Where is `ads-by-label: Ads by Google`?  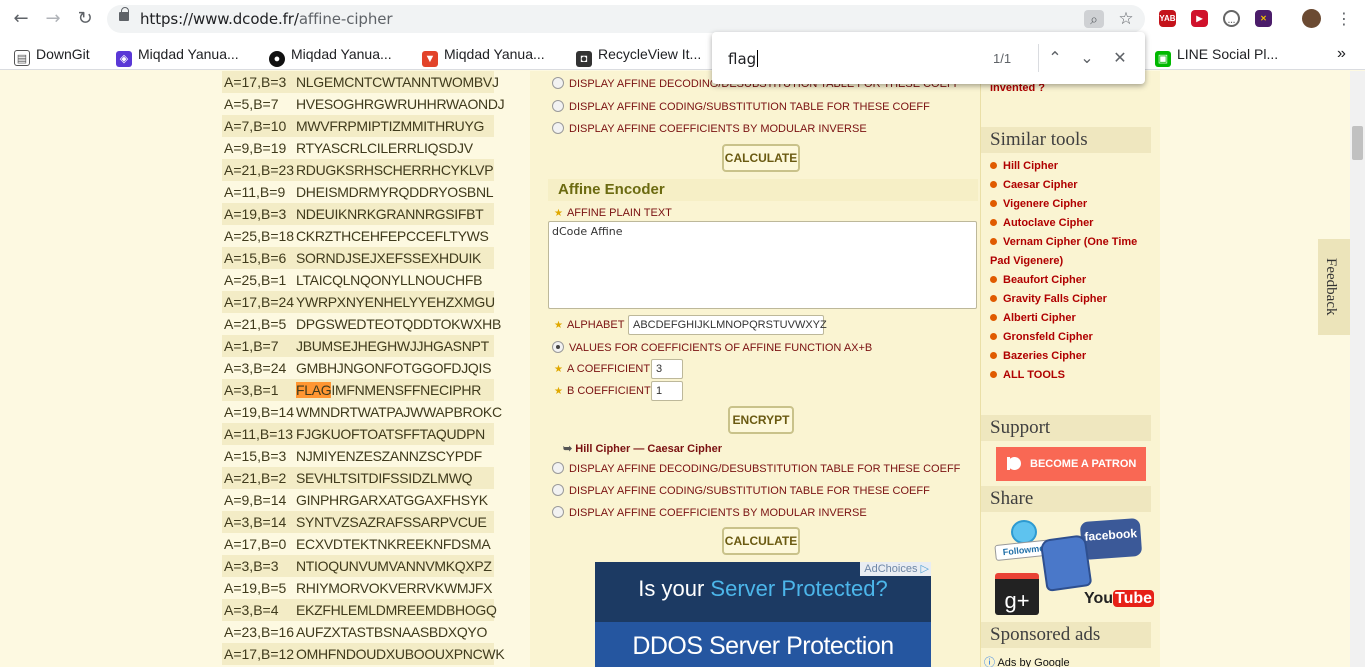
ads-by-label: Ads by Google is located at coordinates (1033, 662).